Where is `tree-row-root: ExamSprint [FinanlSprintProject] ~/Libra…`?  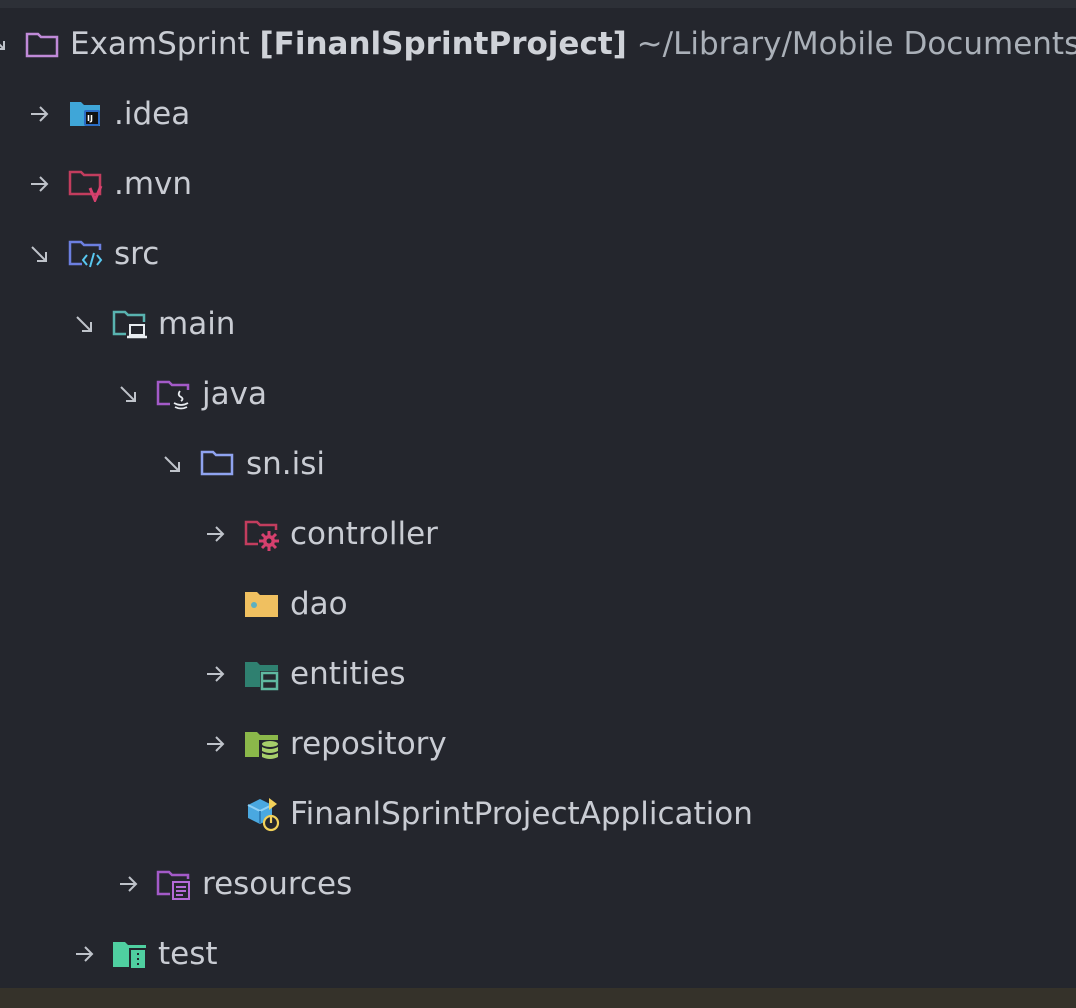 tree-row-root: ExamSprint [FinanlSprintProject] ~/Libra… is located at coordinates (538, 44).